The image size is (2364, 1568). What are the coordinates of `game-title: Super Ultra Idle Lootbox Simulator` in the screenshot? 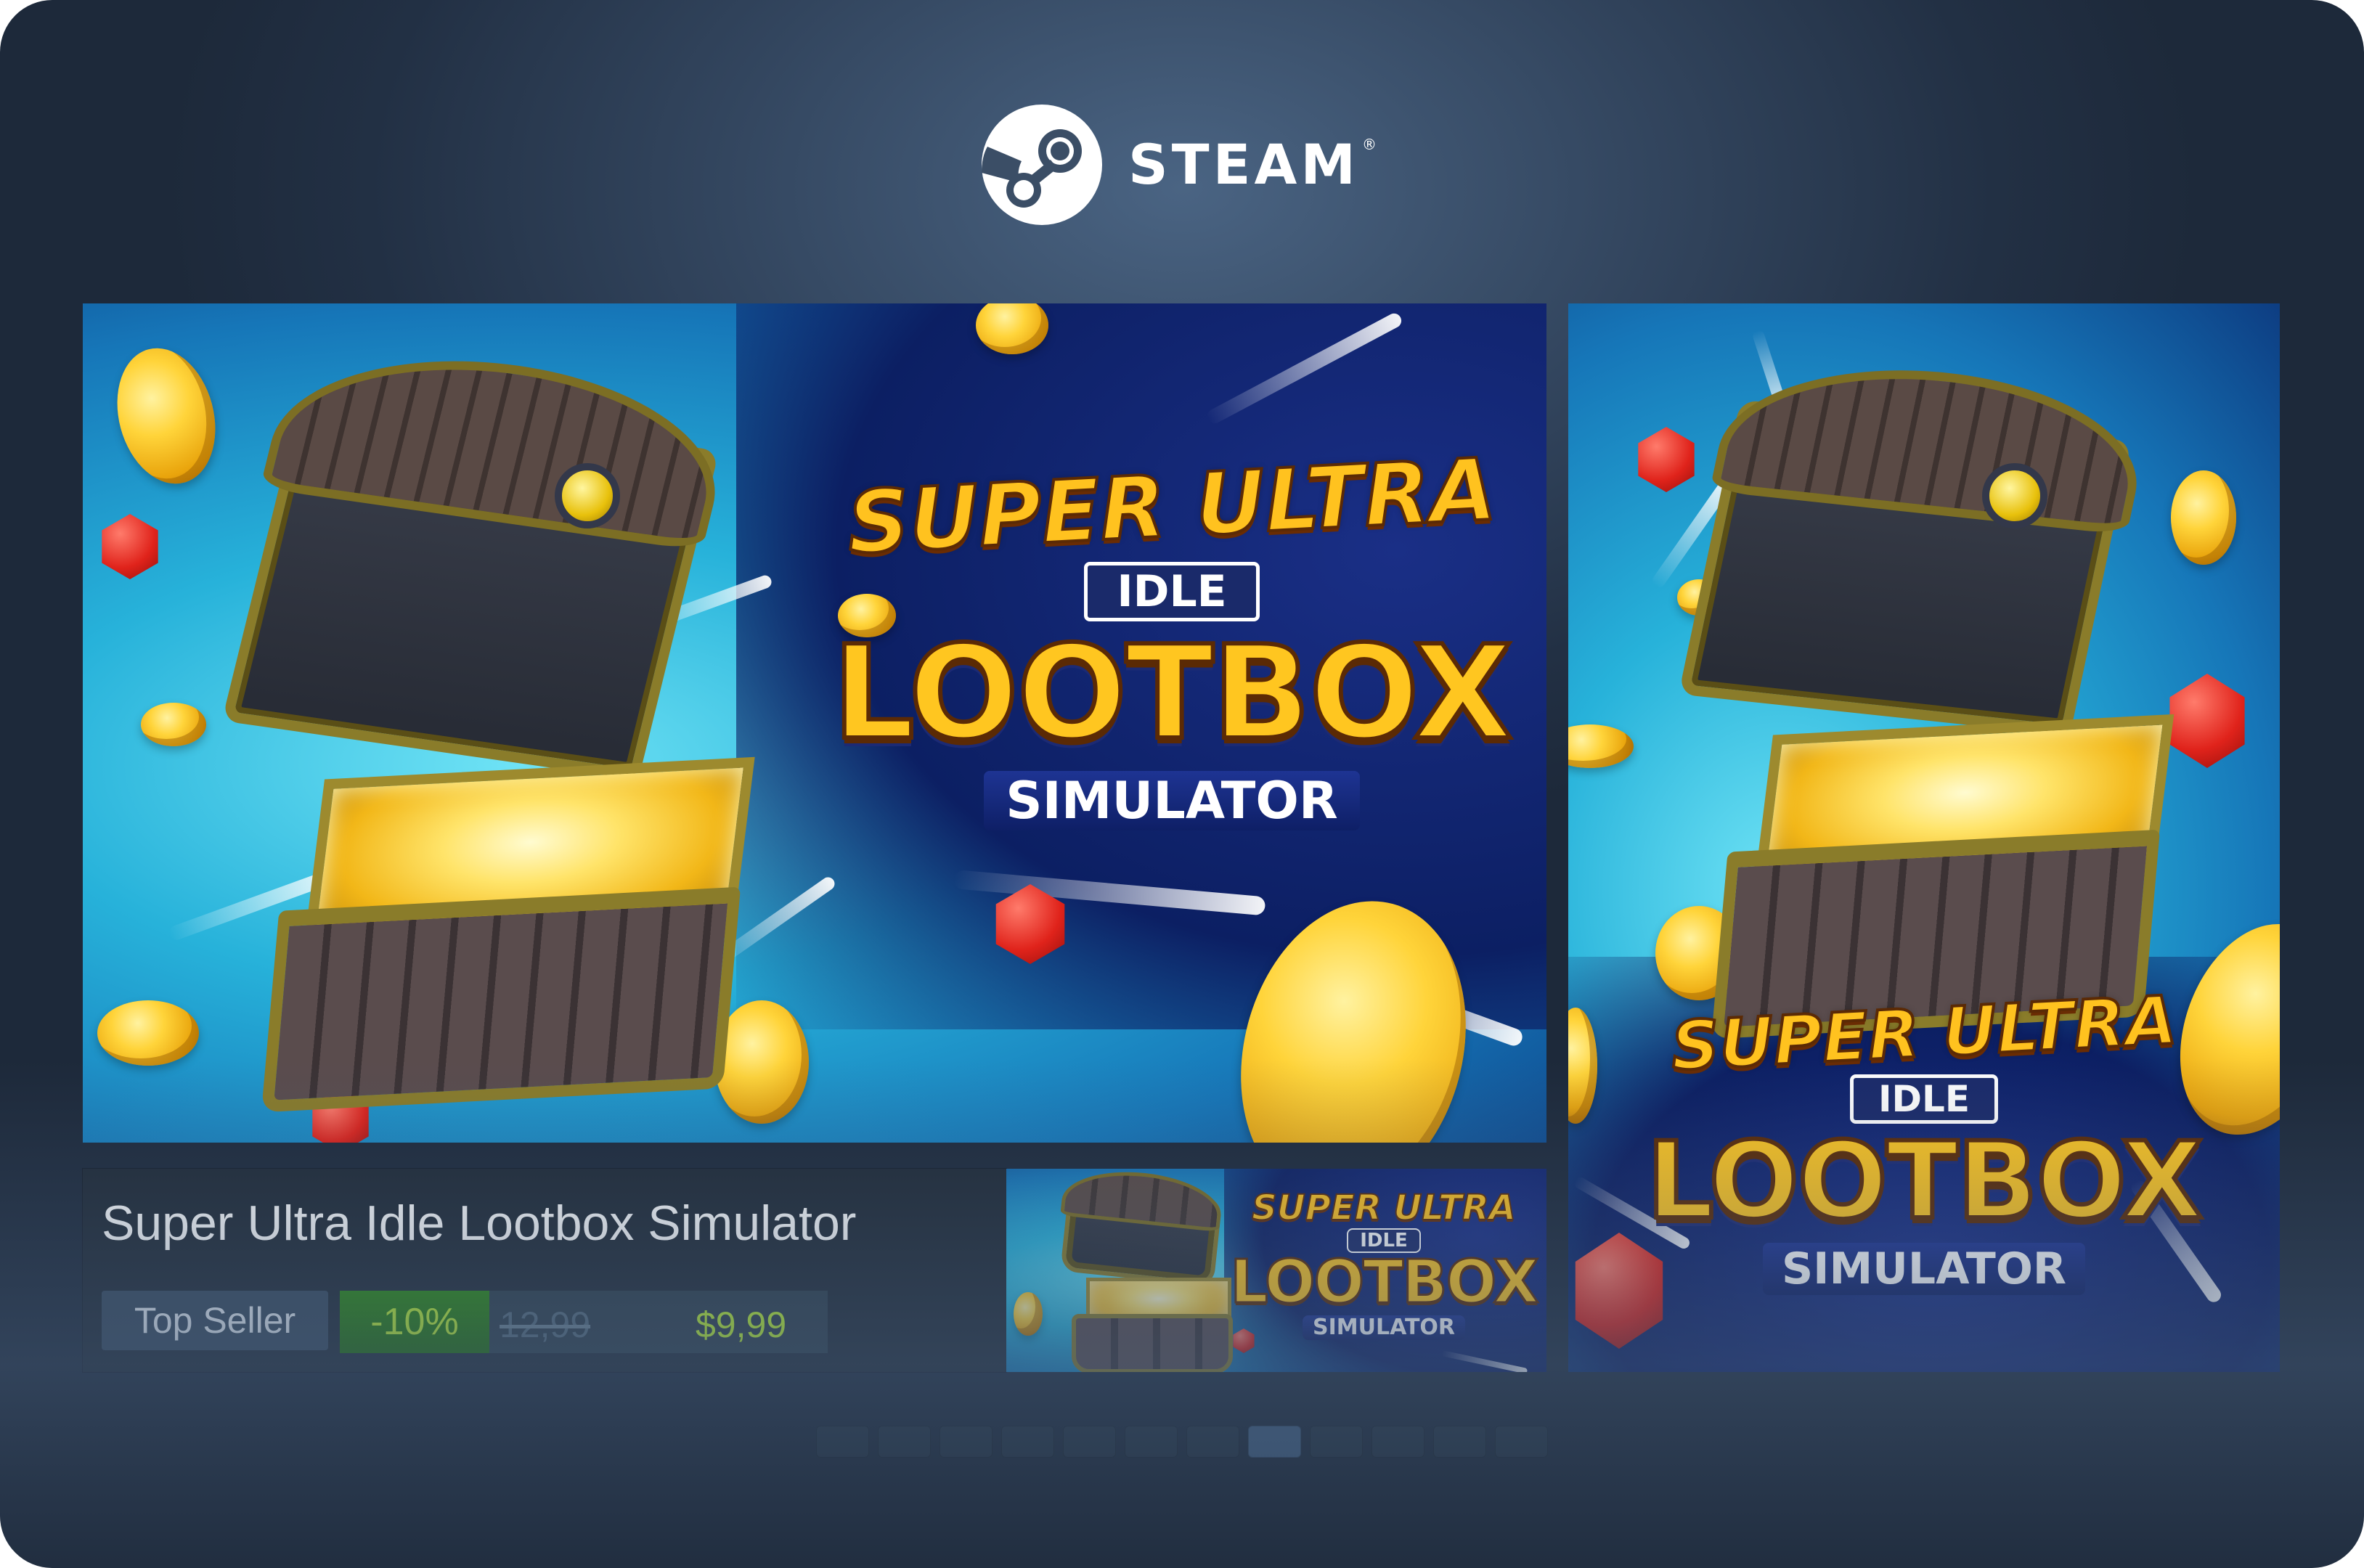 It's located at (479, 1223).